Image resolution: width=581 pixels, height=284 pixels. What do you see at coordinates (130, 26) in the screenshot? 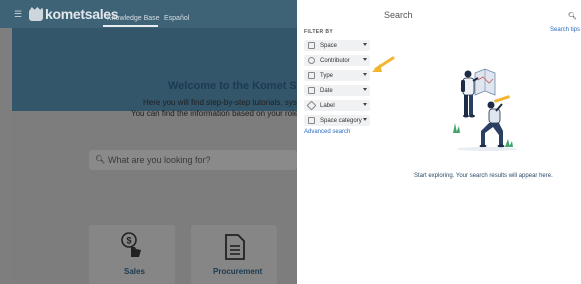
I see `nav-active-underline` at bounding box center [130, 26].